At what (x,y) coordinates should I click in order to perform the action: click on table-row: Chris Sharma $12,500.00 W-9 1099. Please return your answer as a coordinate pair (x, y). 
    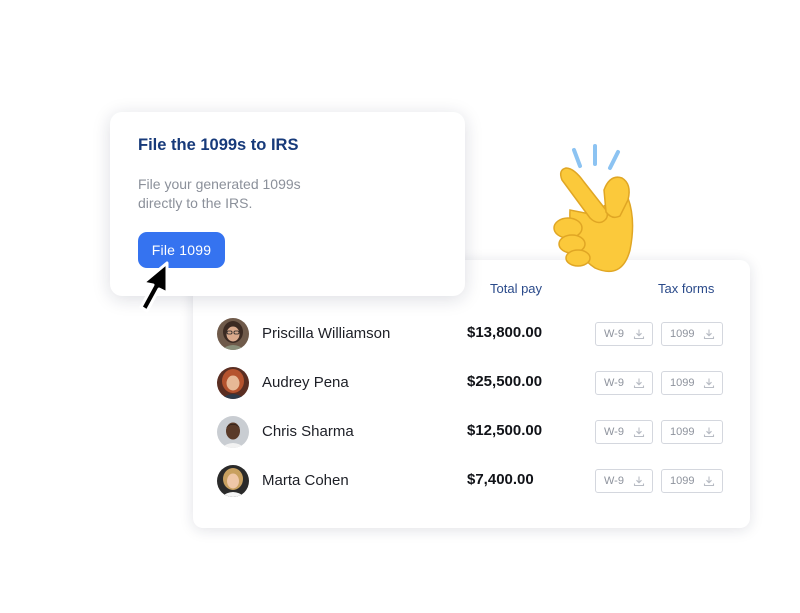
    Looking at the image, I should click on (471, 432).